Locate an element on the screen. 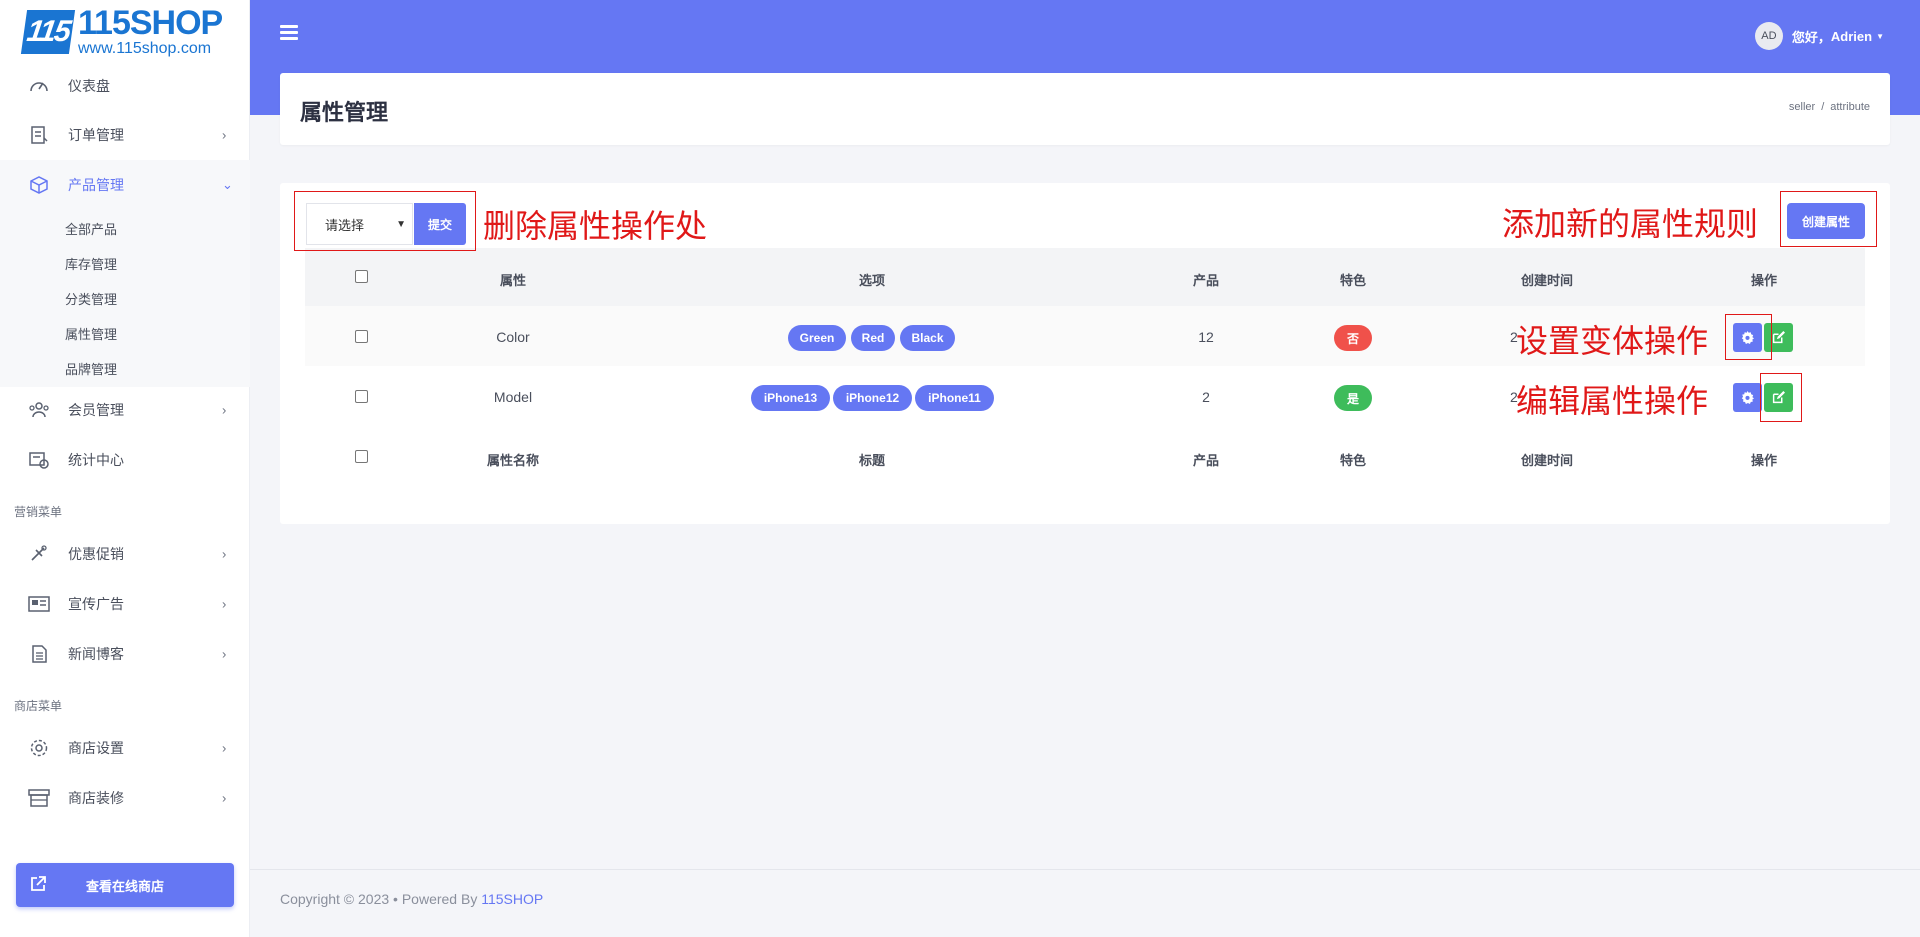  sidebar-item-promotions: 优惠促销 › is located at coordinates (125, 554).